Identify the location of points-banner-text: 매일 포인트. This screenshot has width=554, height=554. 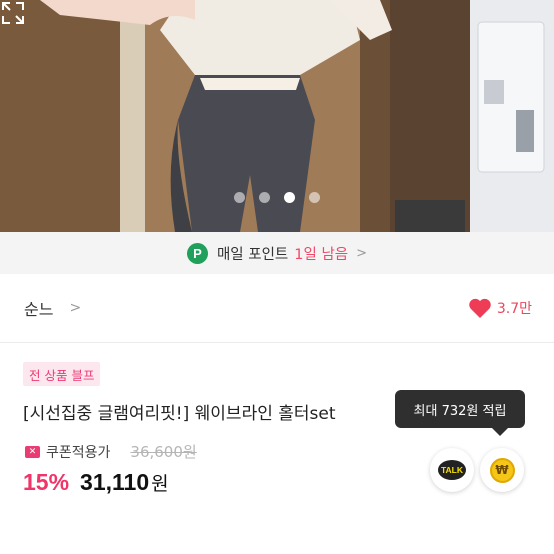
(252, 254).